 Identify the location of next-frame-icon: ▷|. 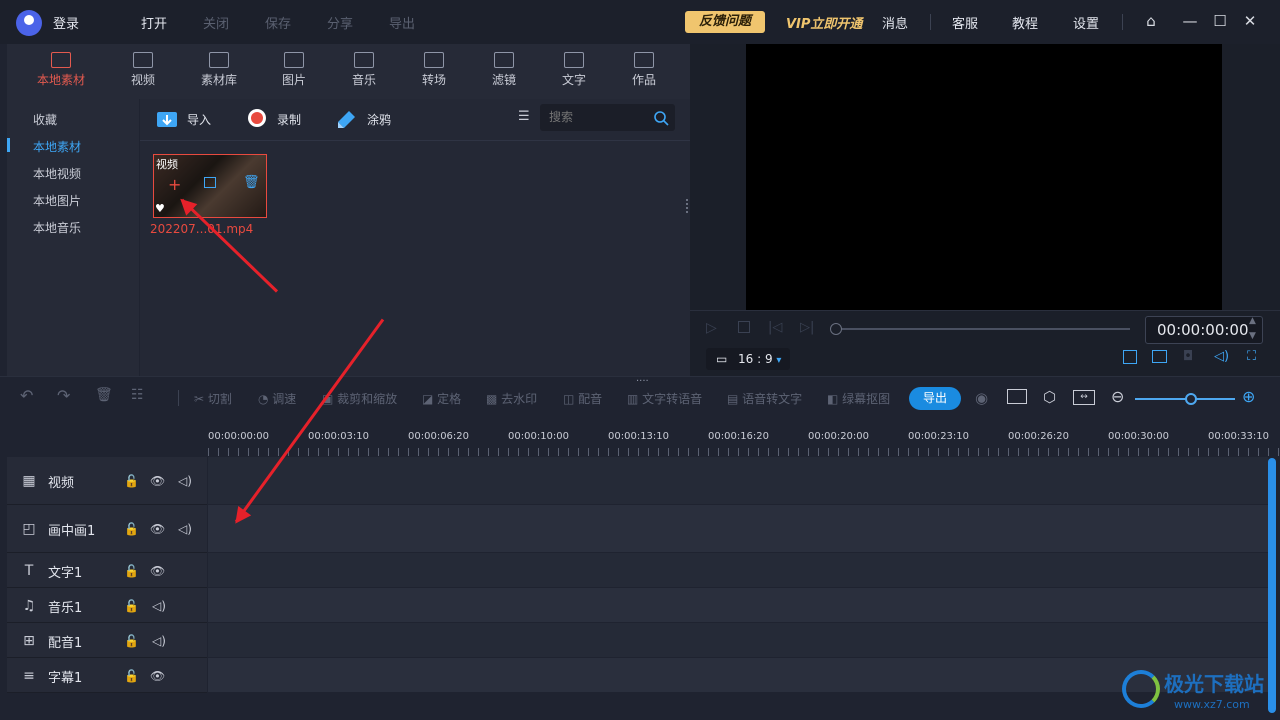
(807, 327).